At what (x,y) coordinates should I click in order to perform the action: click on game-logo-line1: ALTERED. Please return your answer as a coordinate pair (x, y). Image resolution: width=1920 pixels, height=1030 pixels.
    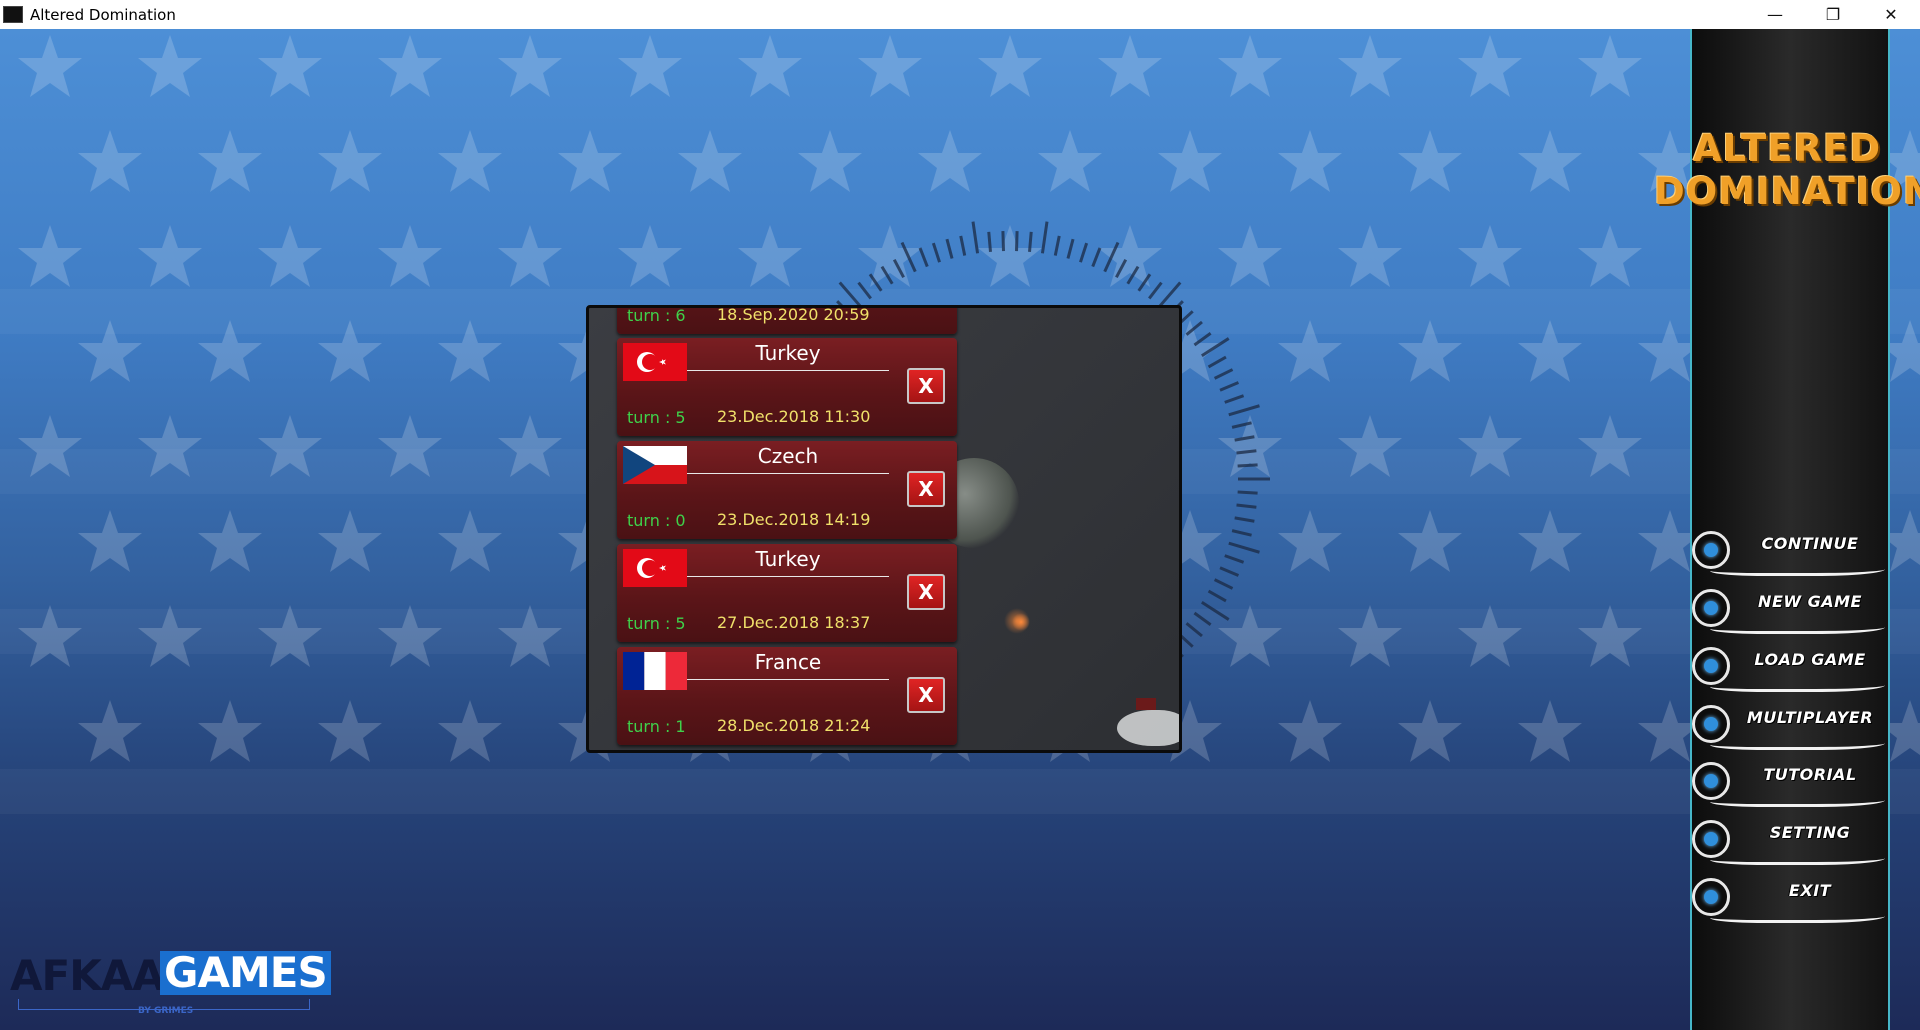
    Looking at the image, I should click on (1787, 148).